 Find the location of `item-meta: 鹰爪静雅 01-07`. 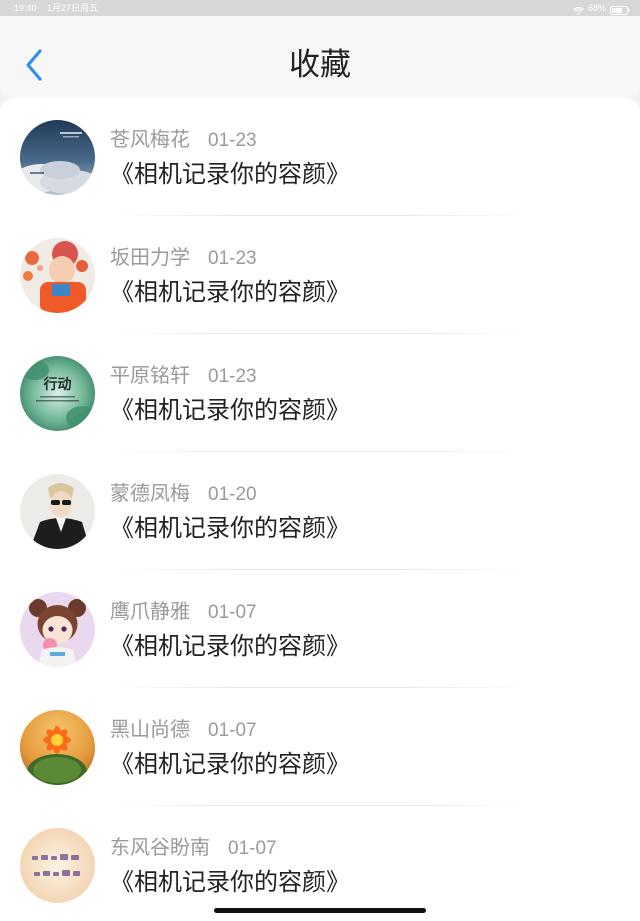

item-meta: 鹰爪静雅 01-07 is located at coordinates (183, 612).